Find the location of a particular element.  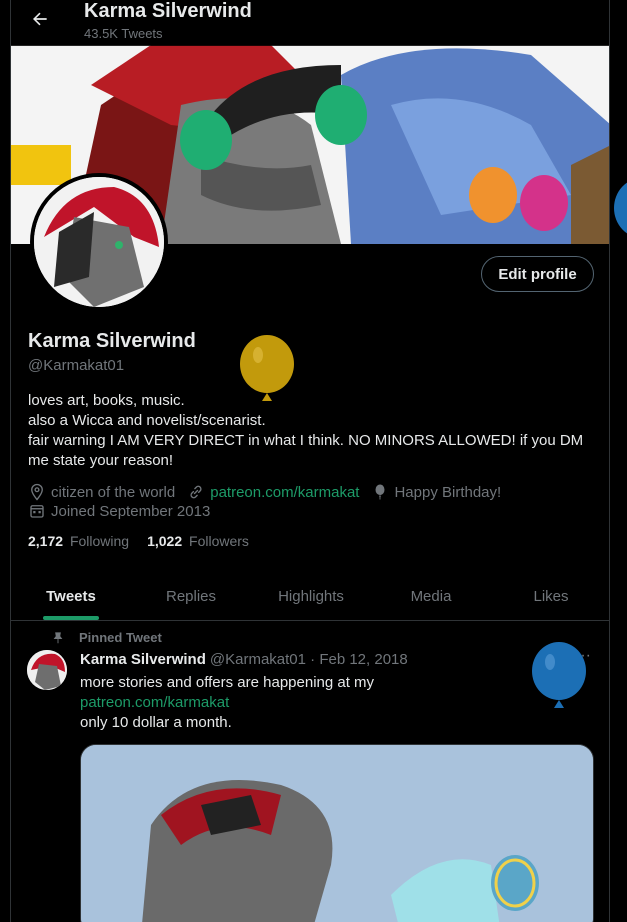

tab-tweets: Tweets is located at coordinates (71, 596).